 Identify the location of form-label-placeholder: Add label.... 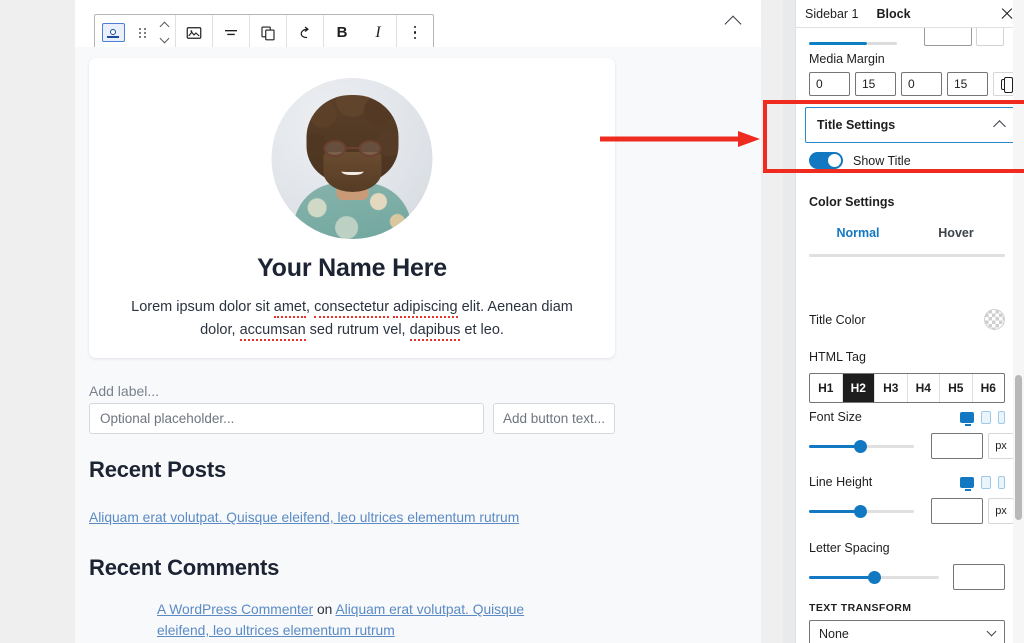
(124, 391).